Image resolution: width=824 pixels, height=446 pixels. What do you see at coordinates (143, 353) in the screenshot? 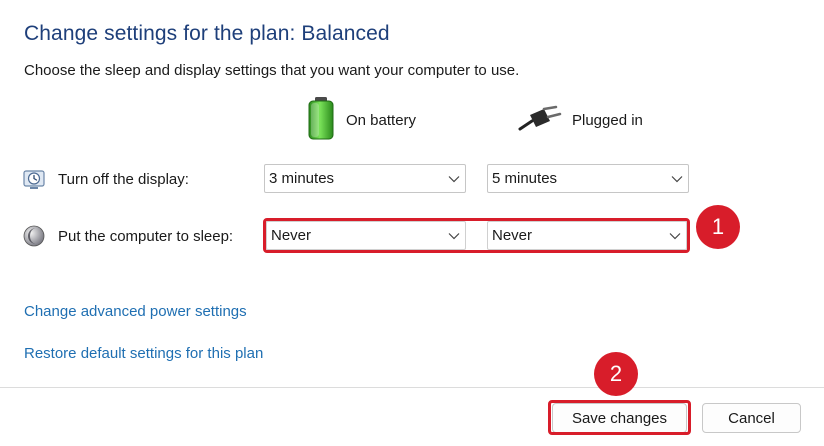
I see `restore-default-settings-link: Restore default settings for this plan` at bounding box center [143, 353].